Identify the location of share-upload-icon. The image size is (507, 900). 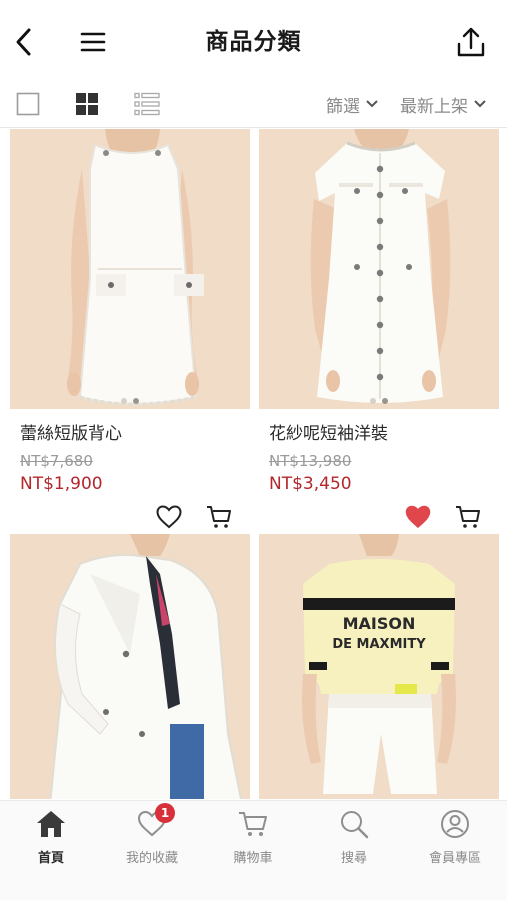
(471, 42).